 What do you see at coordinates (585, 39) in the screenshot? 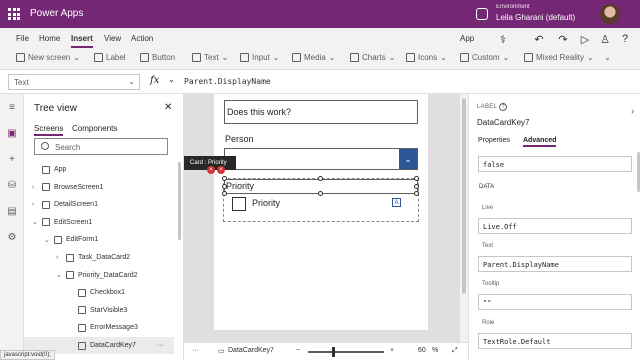
I see `play-icon: ▷` at bounding box center [585, 39].